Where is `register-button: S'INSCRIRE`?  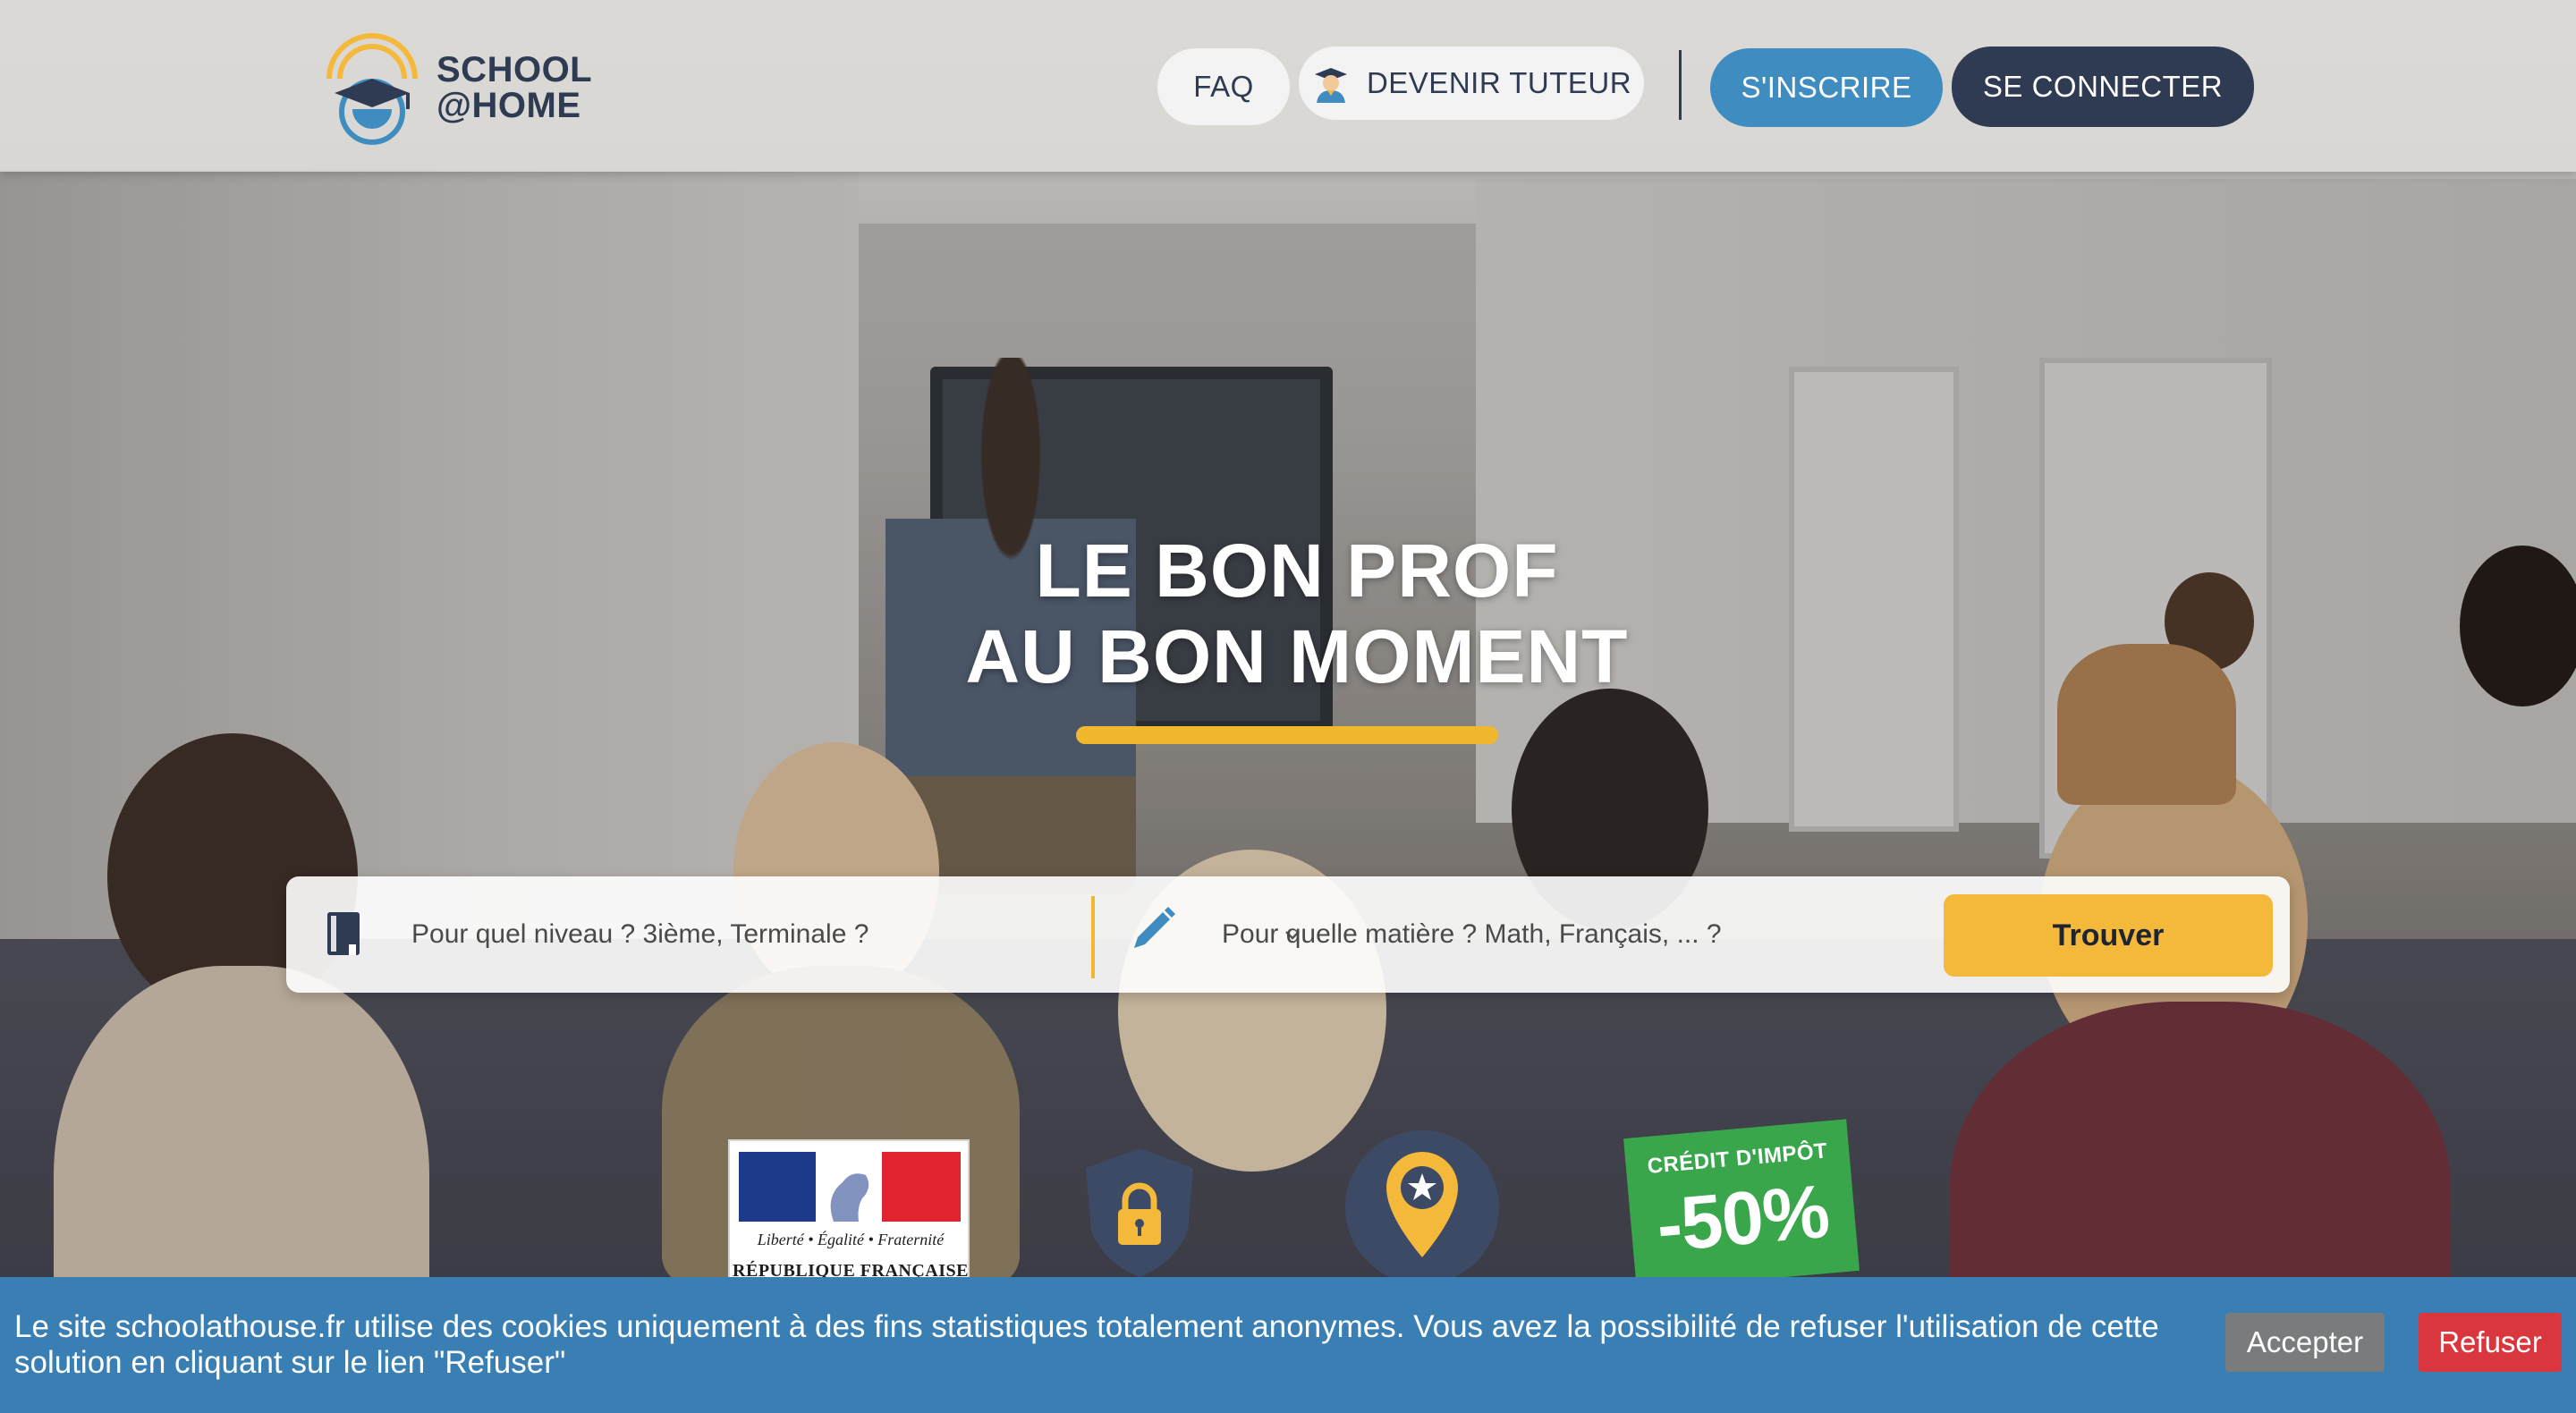
register-button: S'INSCRIRE is located at coordinates (1826, 87).